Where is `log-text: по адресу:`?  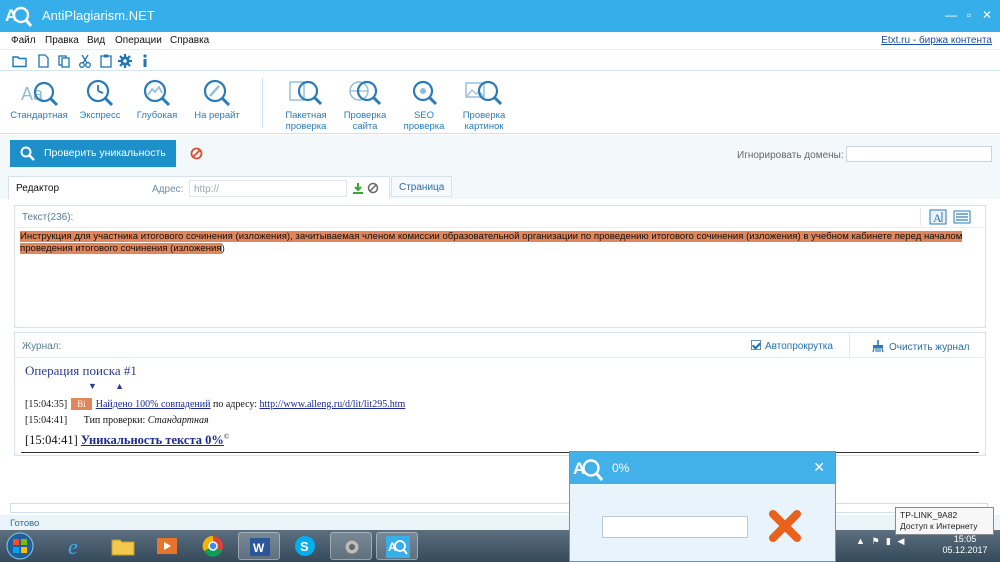 log-text: по адресу: is located at coordinates (235, 404).